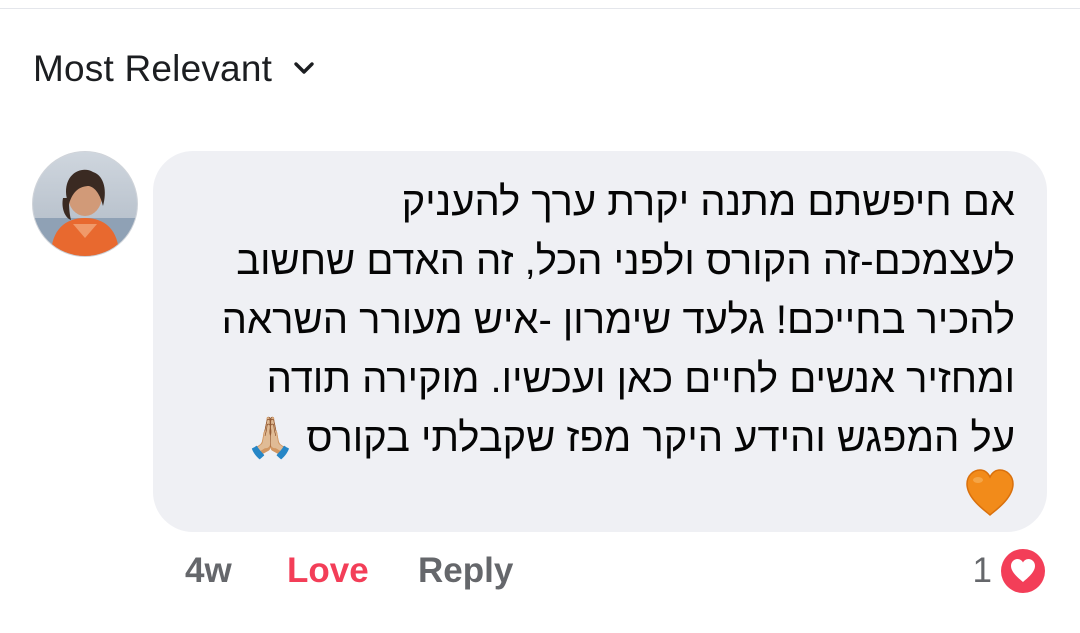 The image size is (1080, 633). What do you see at coordinates (465, 571) in the screenshot?
I see `reply-button: Reply` at bounding box center [465, 571].